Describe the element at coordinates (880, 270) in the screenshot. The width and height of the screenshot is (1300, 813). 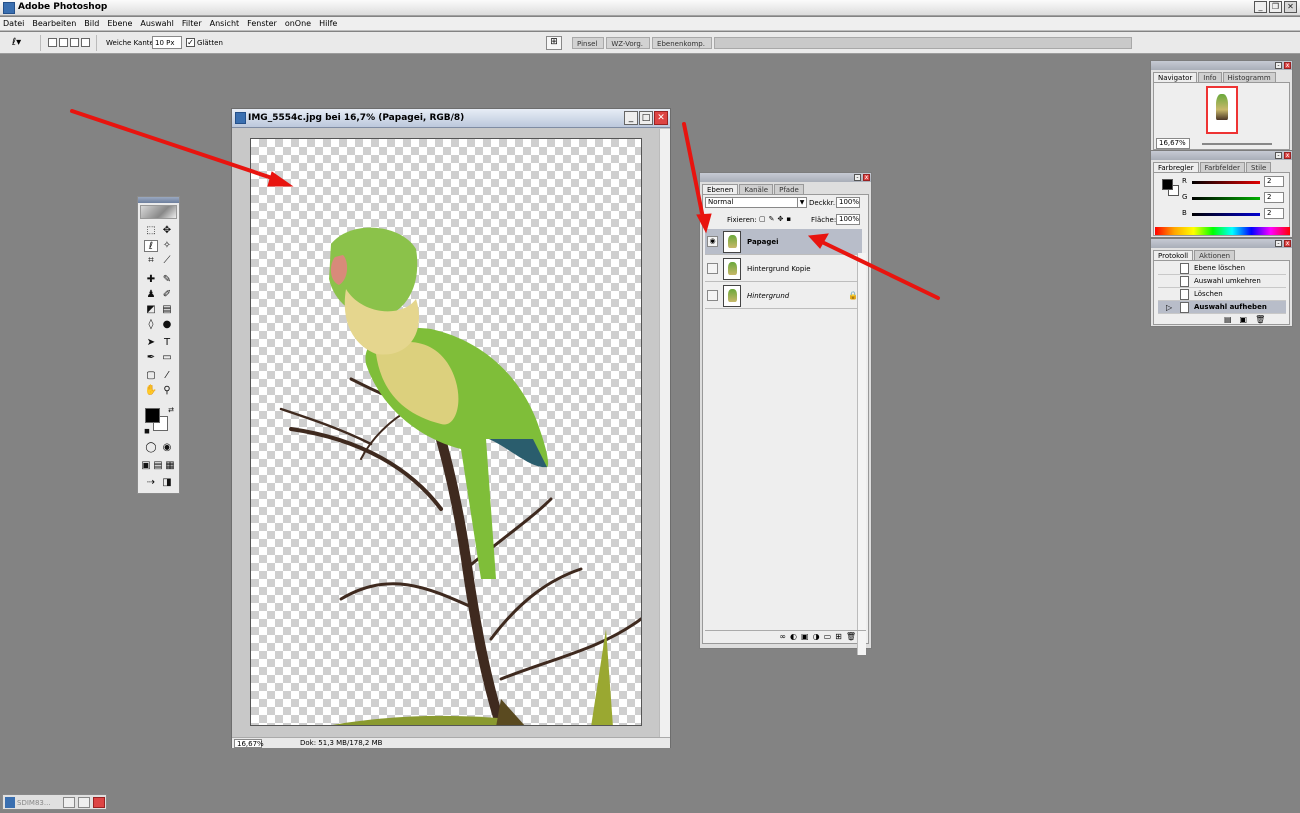
I see `arrow-to-layer` at that location.